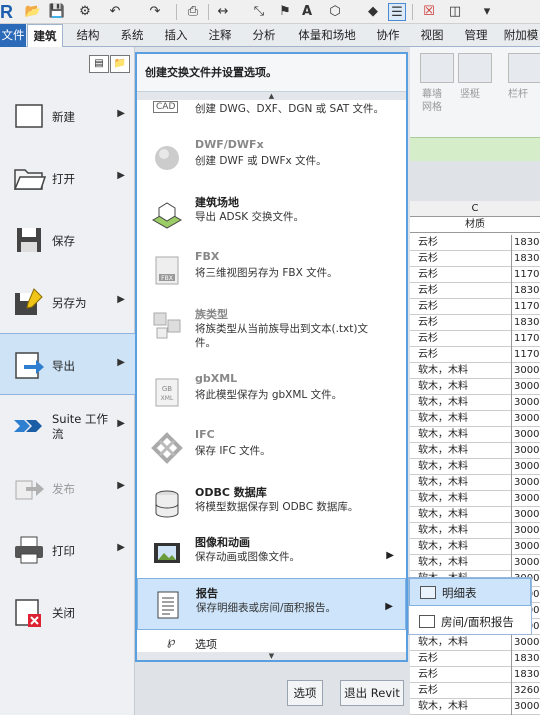 Image resolution: width=540 pixels, height=715 pixels. What do you see at coordinates (271, 555) in the screenshot?
I see `export-item-images-animations: 图像和动画 保存动画或图像文件。 ▶` at bounding box center [271, 555].